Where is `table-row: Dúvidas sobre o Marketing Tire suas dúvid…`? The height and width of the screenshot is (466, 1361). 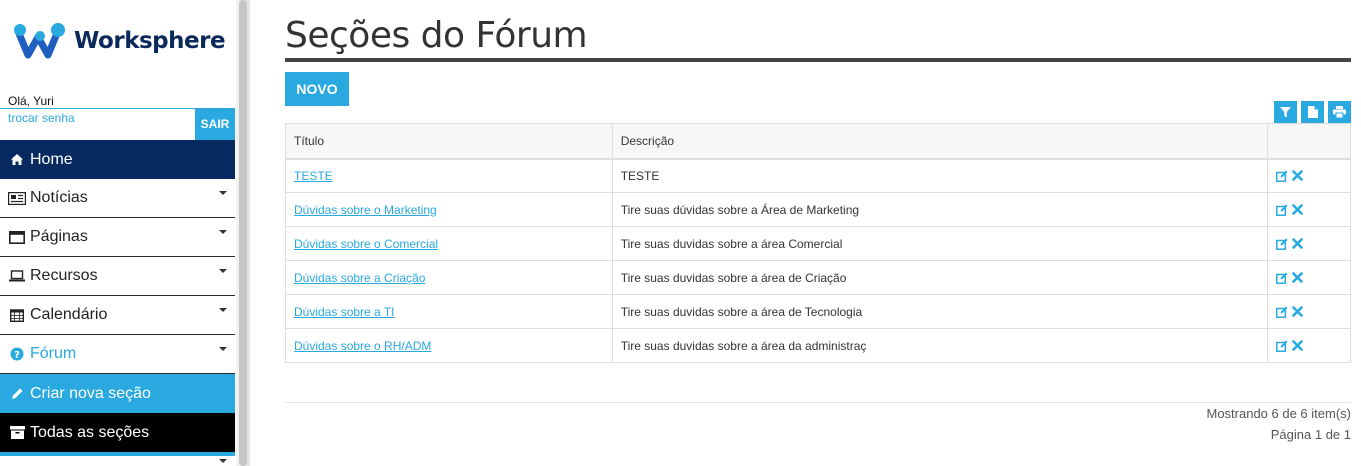
table-row: Dúvidas sobre o Marketing Tire suas dúvid… is located at coordinates (818, 209).